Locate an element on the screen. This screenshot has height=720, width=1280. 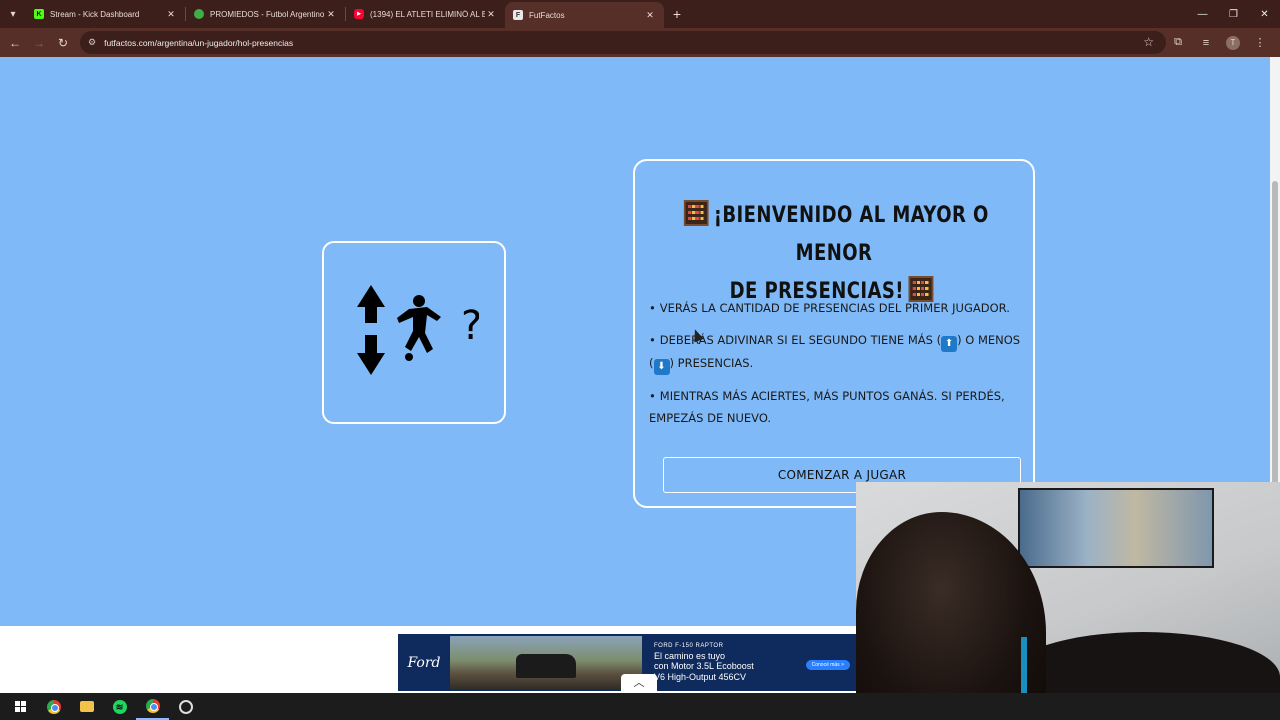
taskbar-obs is located at coordinates (185, 706).